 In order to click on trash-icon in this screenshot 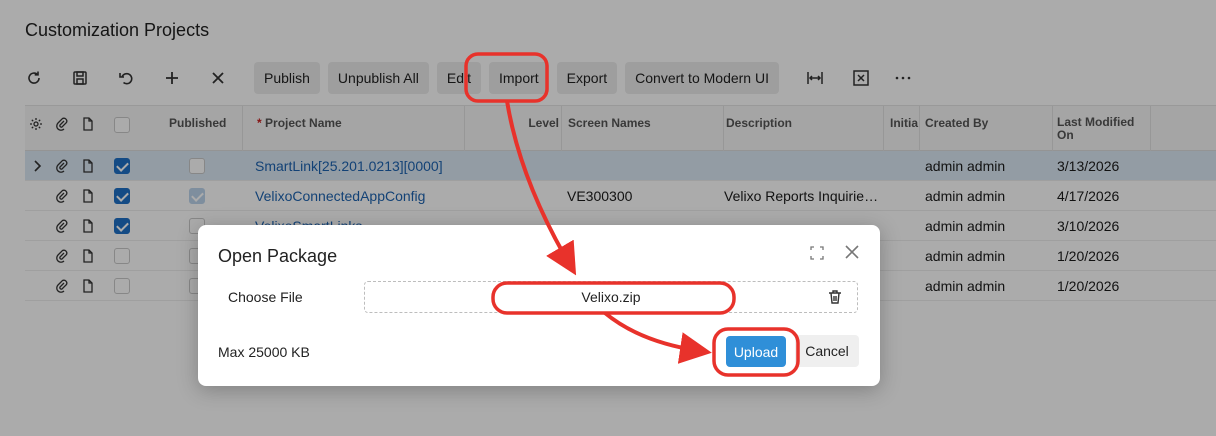, I will do `click(835, 297)`.